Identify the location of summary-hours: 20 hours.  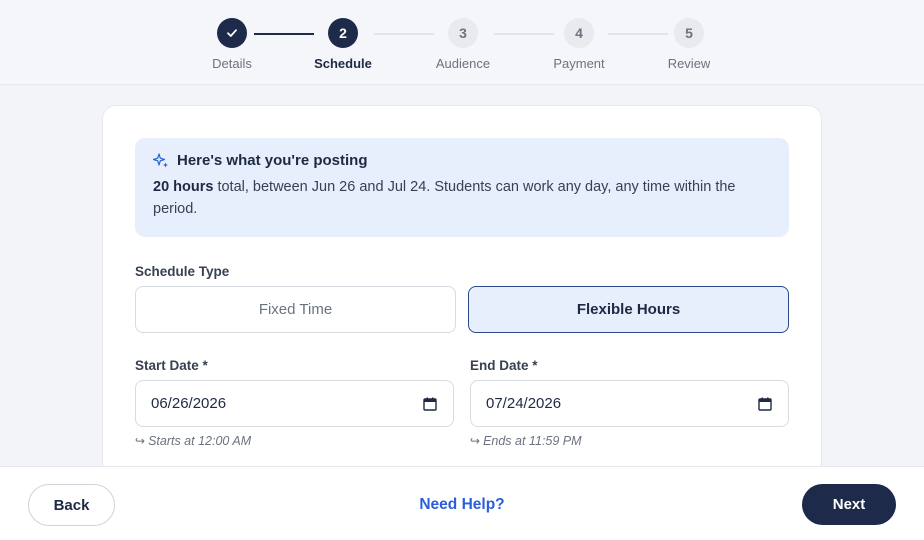
(183, 187).